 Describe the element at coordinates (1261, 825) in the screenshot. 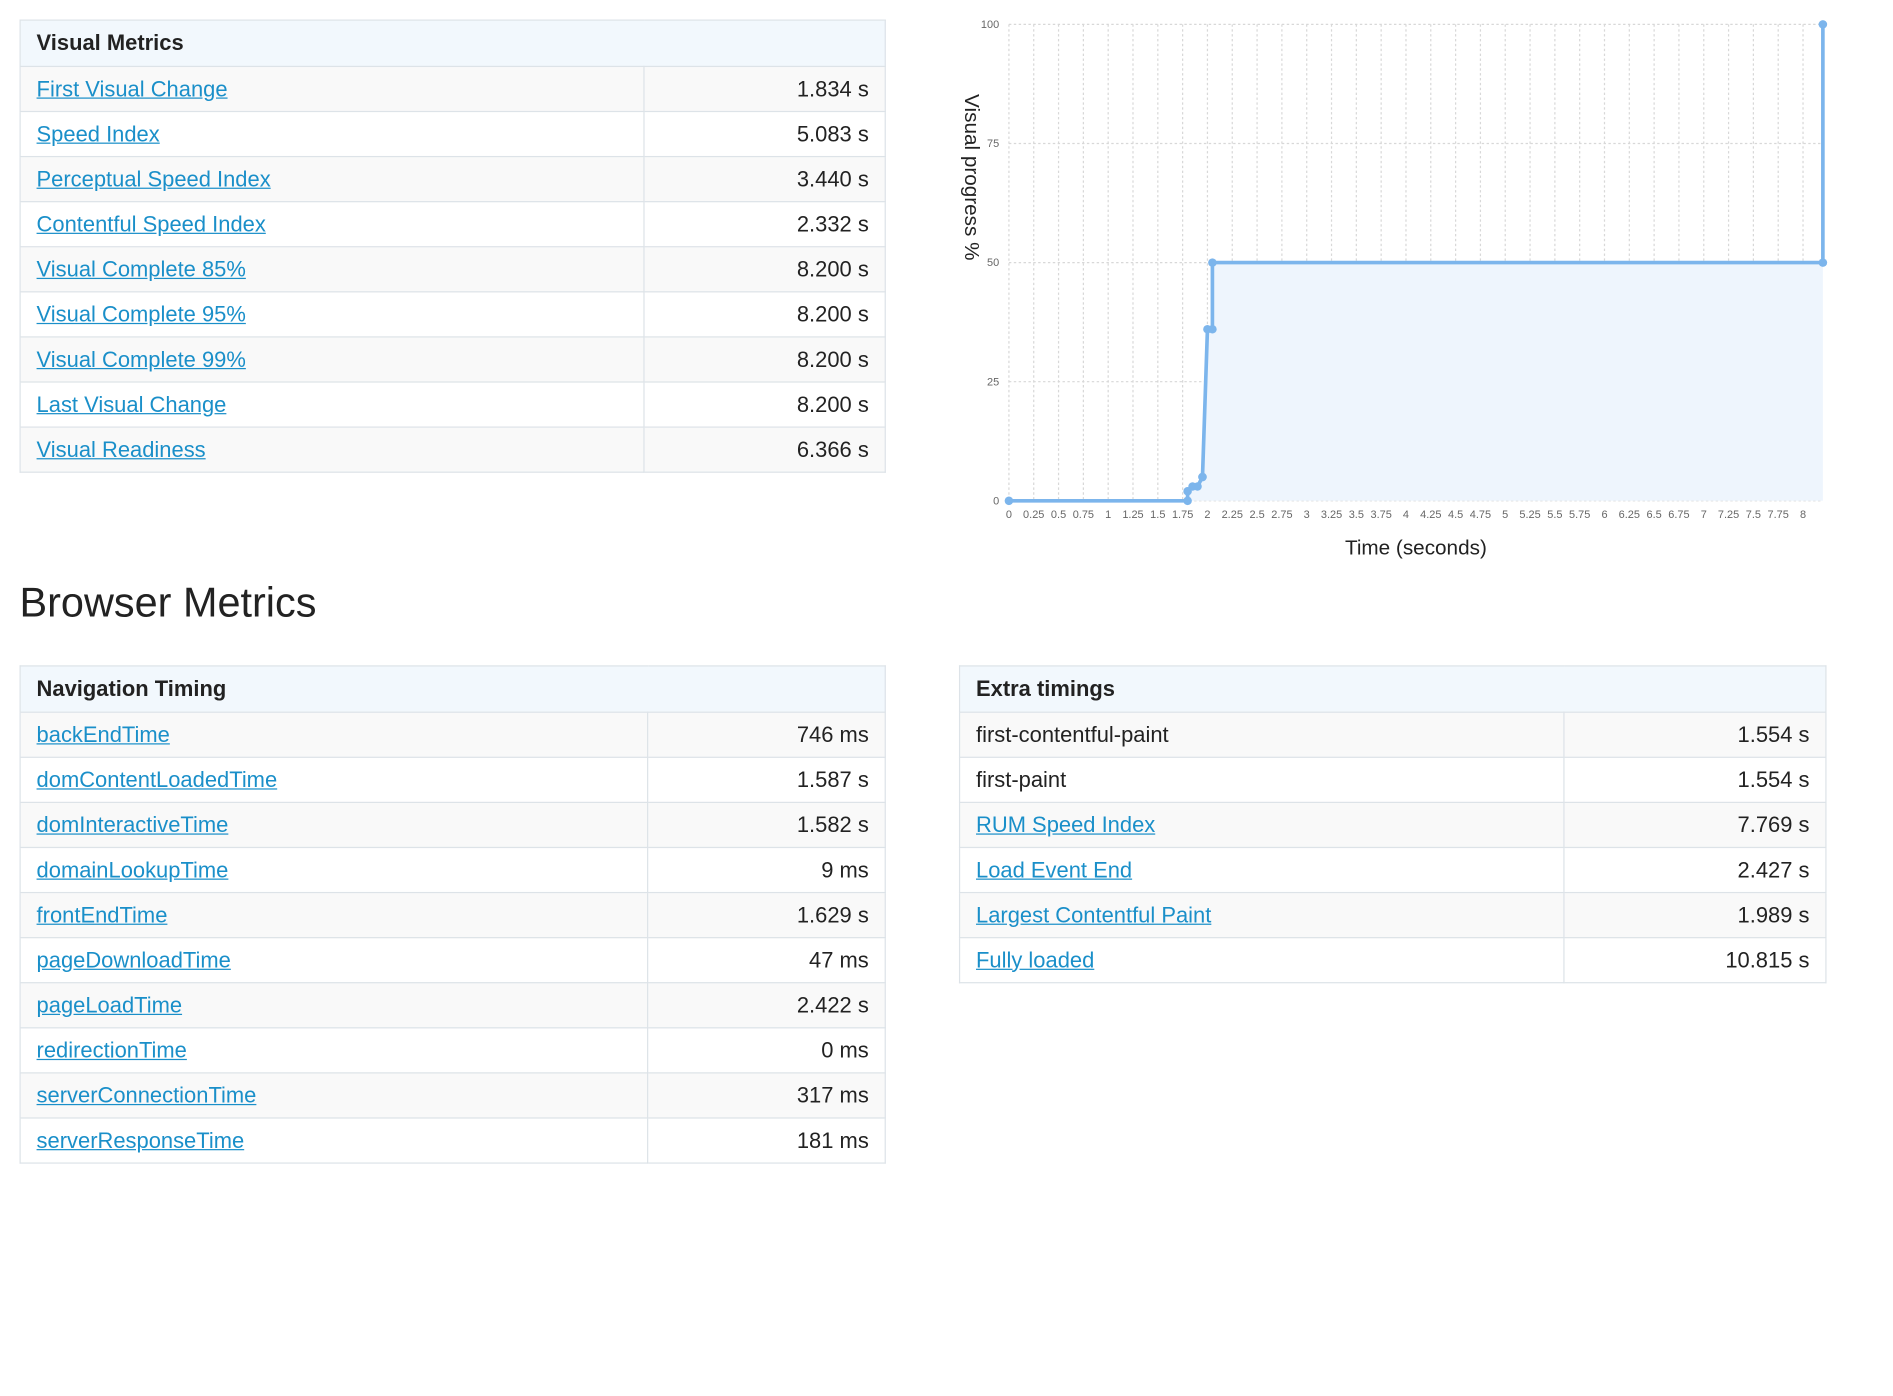

I see `metric-label-cell: RUM Speed Index` at that location.